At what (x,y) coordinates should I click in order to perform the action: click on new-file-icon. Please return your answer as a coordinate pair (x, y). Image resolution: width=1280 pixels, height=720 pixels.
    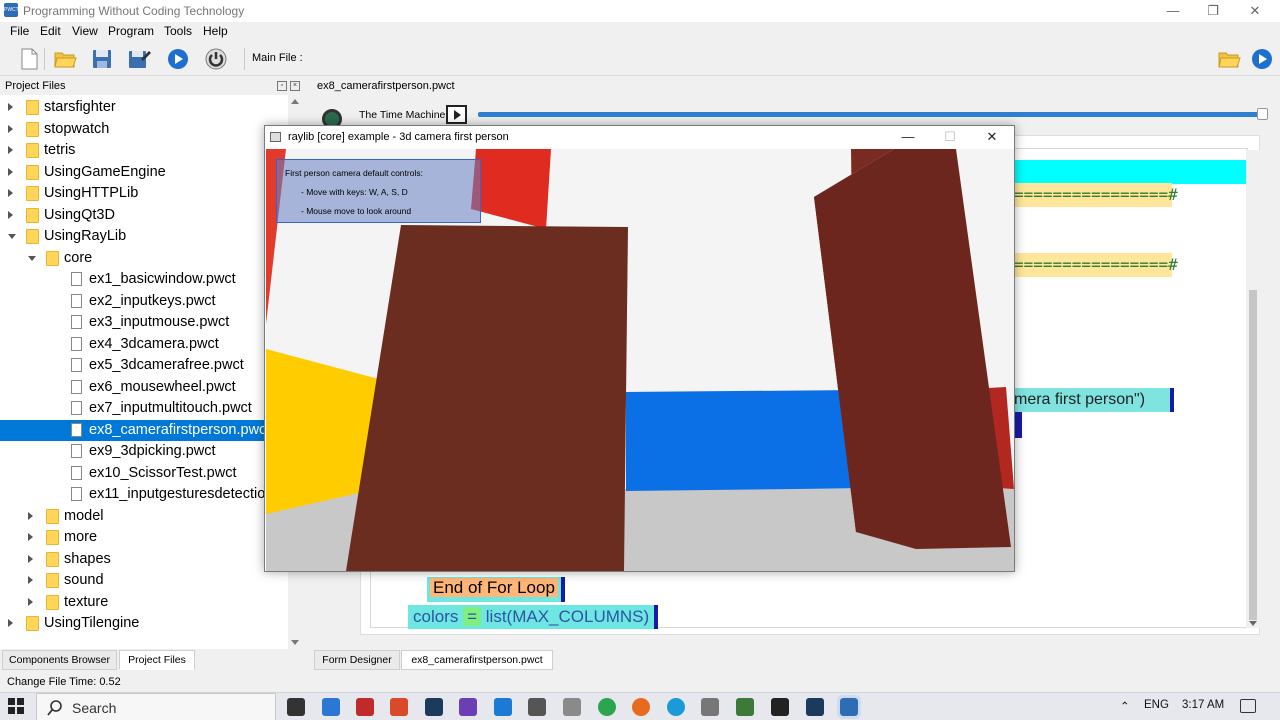
    Looking at the image, I should click on (29, 59).